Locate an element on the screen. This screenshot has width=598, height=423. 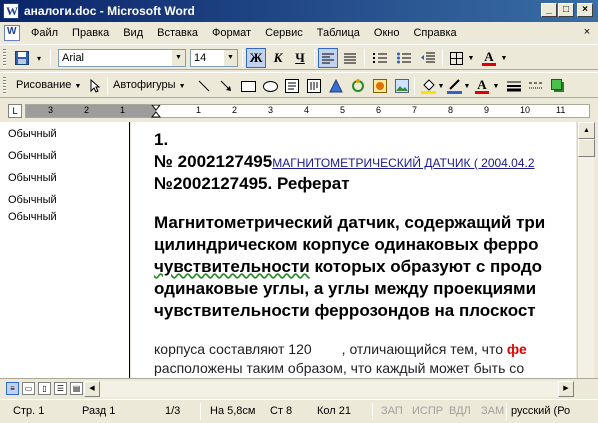
horizontal-scrollbar: ◀ ▶ is located at coordinates (329, 389).